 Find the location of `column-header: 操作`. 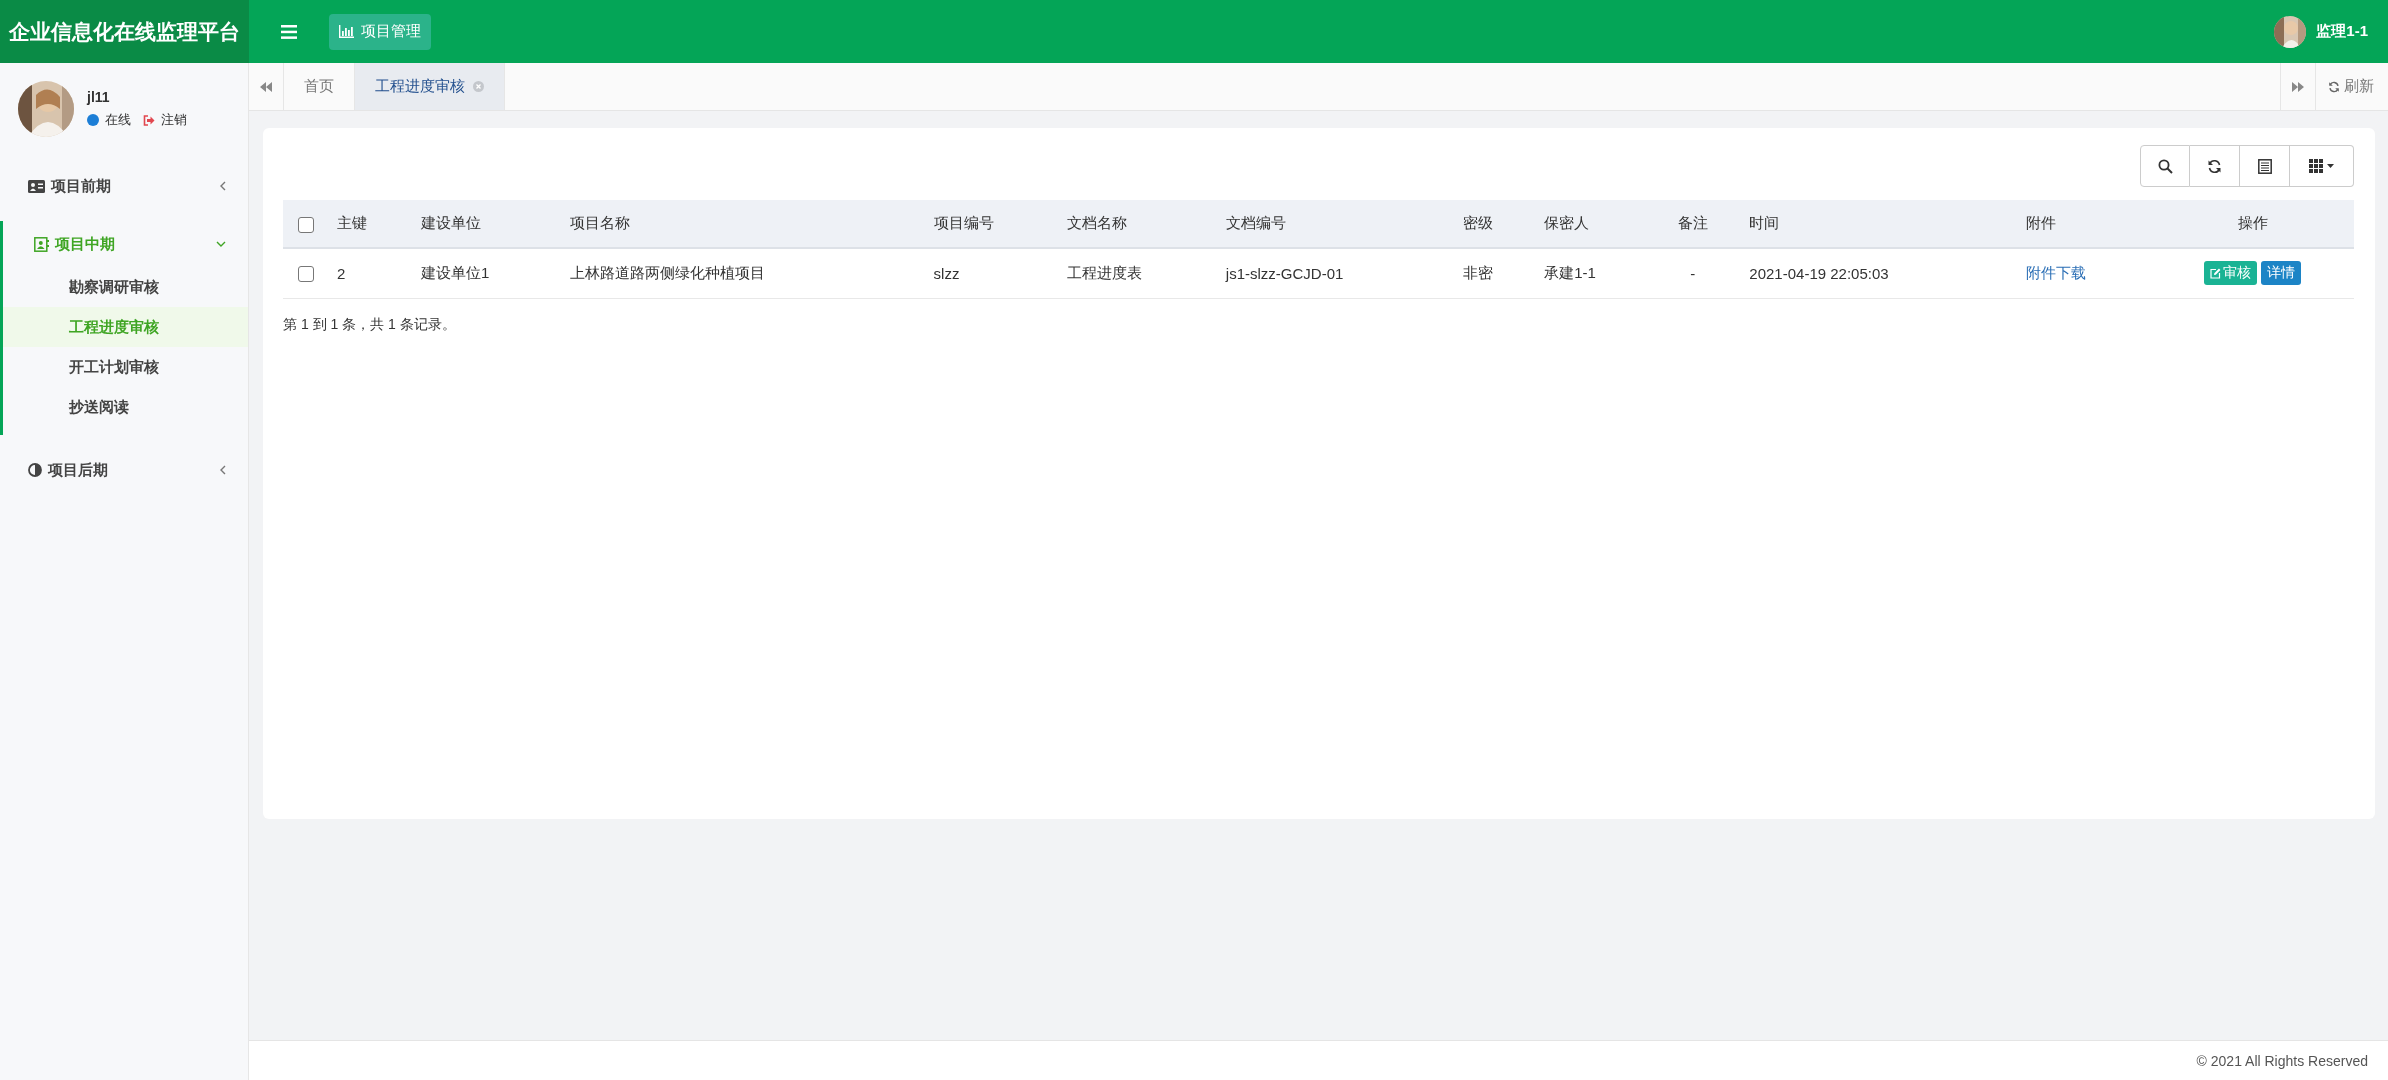

column-header: 操作 is located at coordinates (2252, 222).